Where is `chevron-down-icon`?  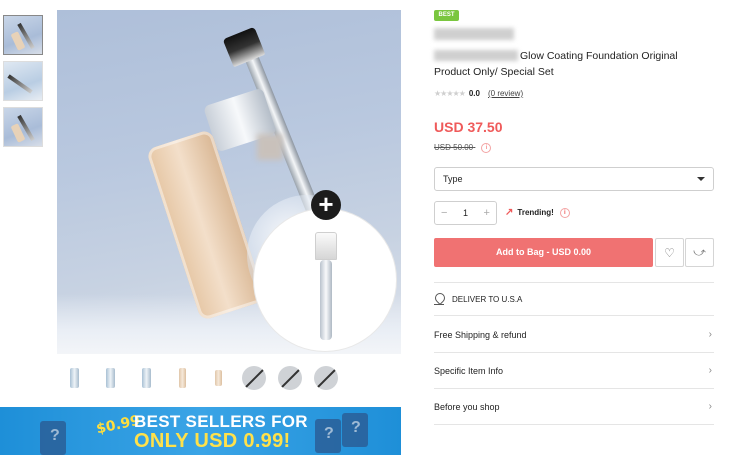 chevron-down-icon is located at coordinates (701, 179).